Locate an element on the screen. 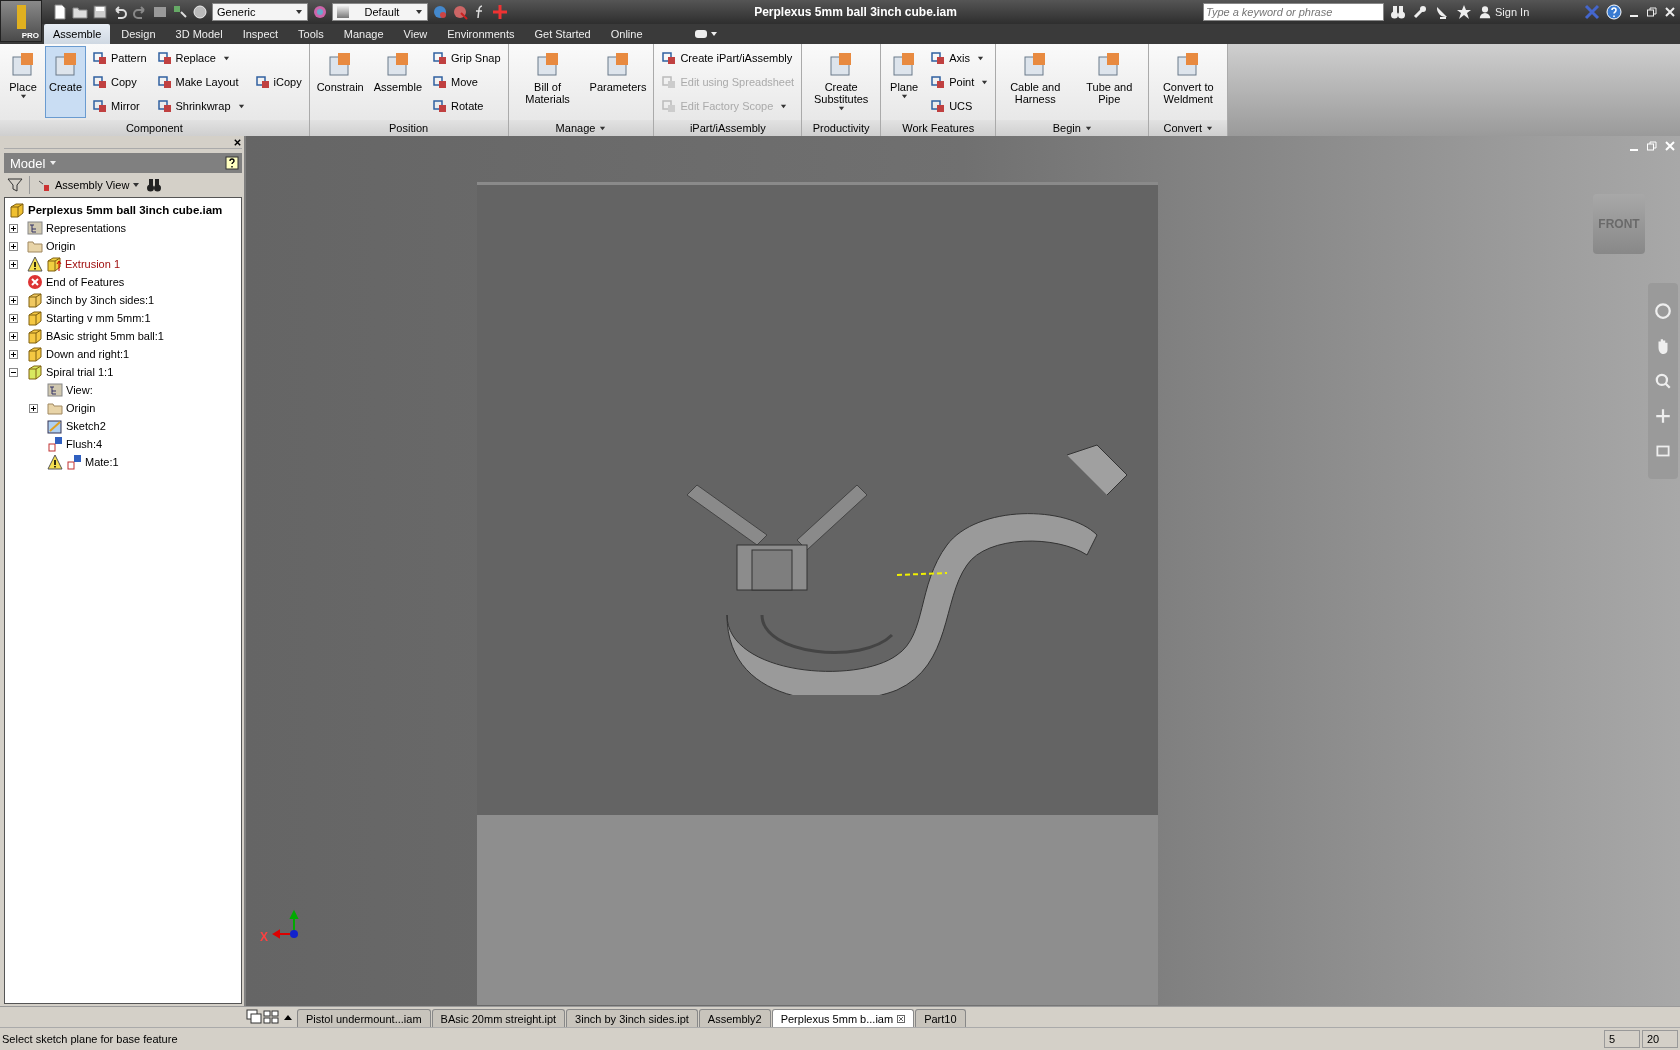 Image resolution: width=1680 pixels, height=1050 pixels. tree-item: 3inch by 3inch sides:1 is located at coordinates (100, 300).